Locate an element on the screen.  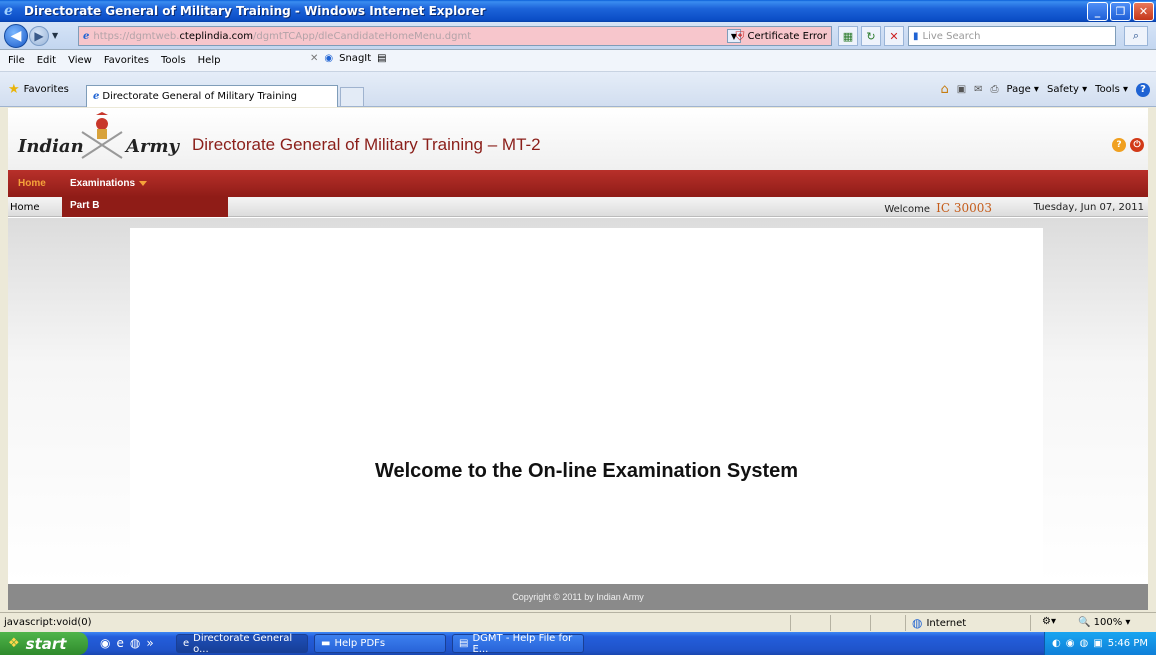
clock: 5:46 PM is located at coordinates (1128, 643).